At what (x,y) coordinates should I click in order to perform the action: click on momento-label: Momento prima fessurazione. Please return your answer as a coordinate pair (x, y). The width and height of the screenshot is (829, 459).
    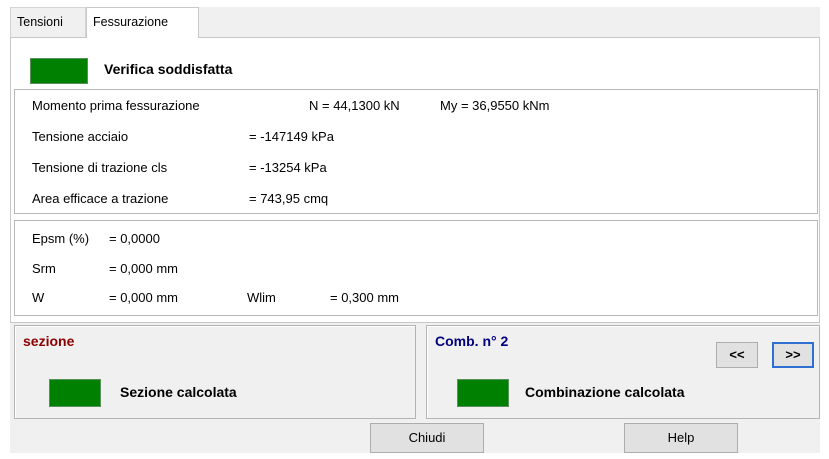
    Looking at the image, I should click on (116, 105).